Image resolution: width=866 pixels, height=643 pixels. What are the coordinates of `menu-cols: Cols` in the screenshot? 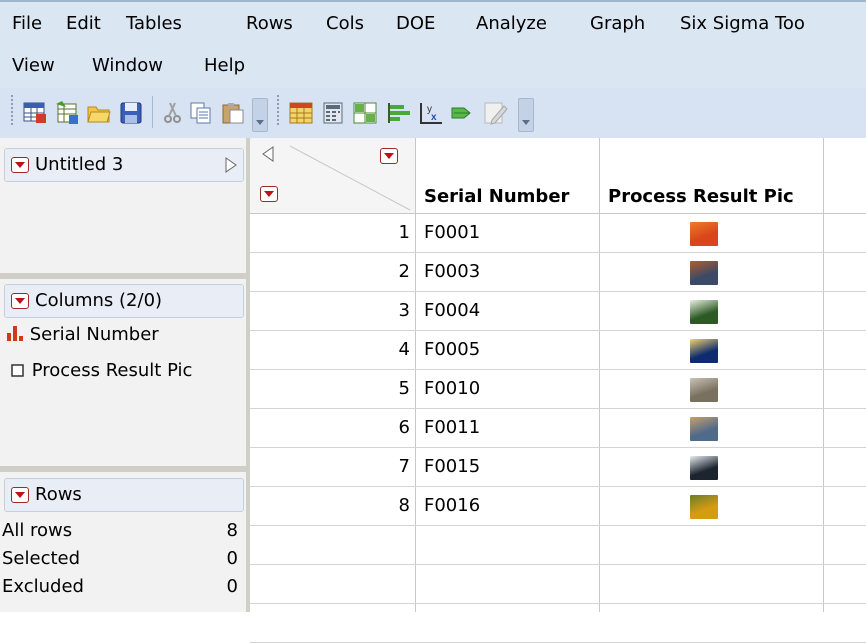 It's located at (345, 24).